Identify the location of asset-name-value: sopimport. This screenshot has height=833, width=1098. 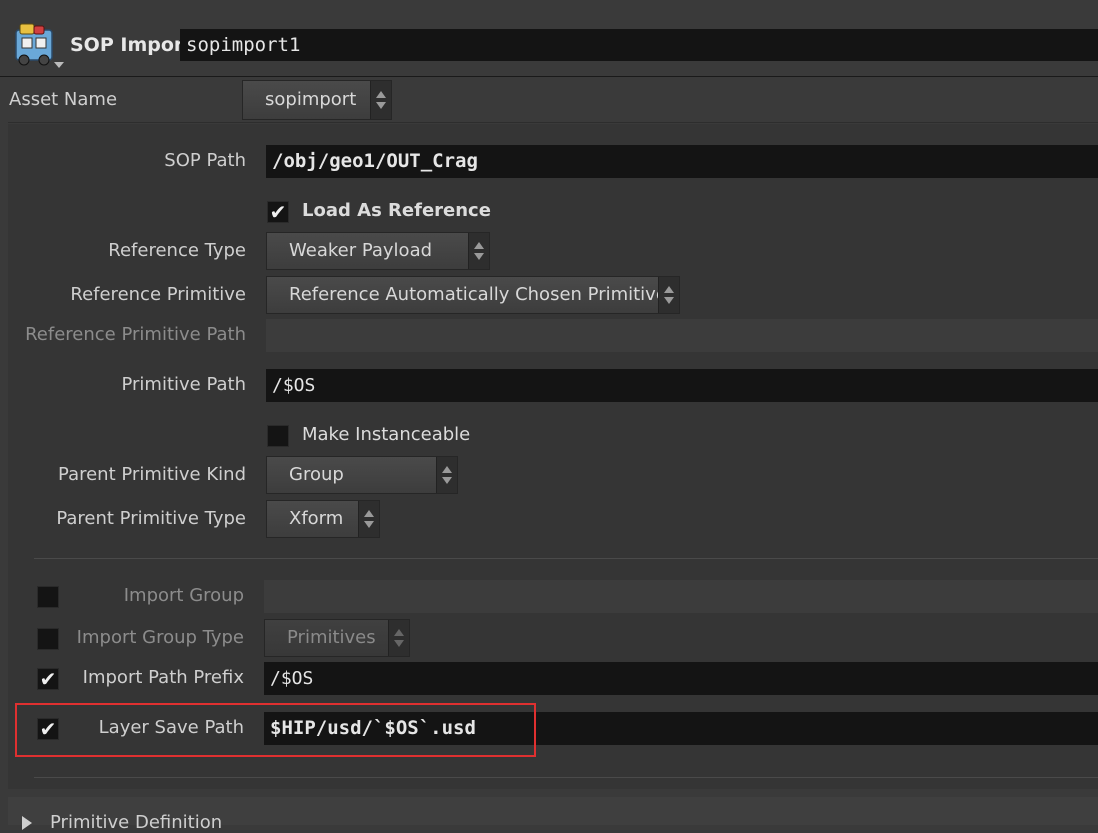
(311, 99).